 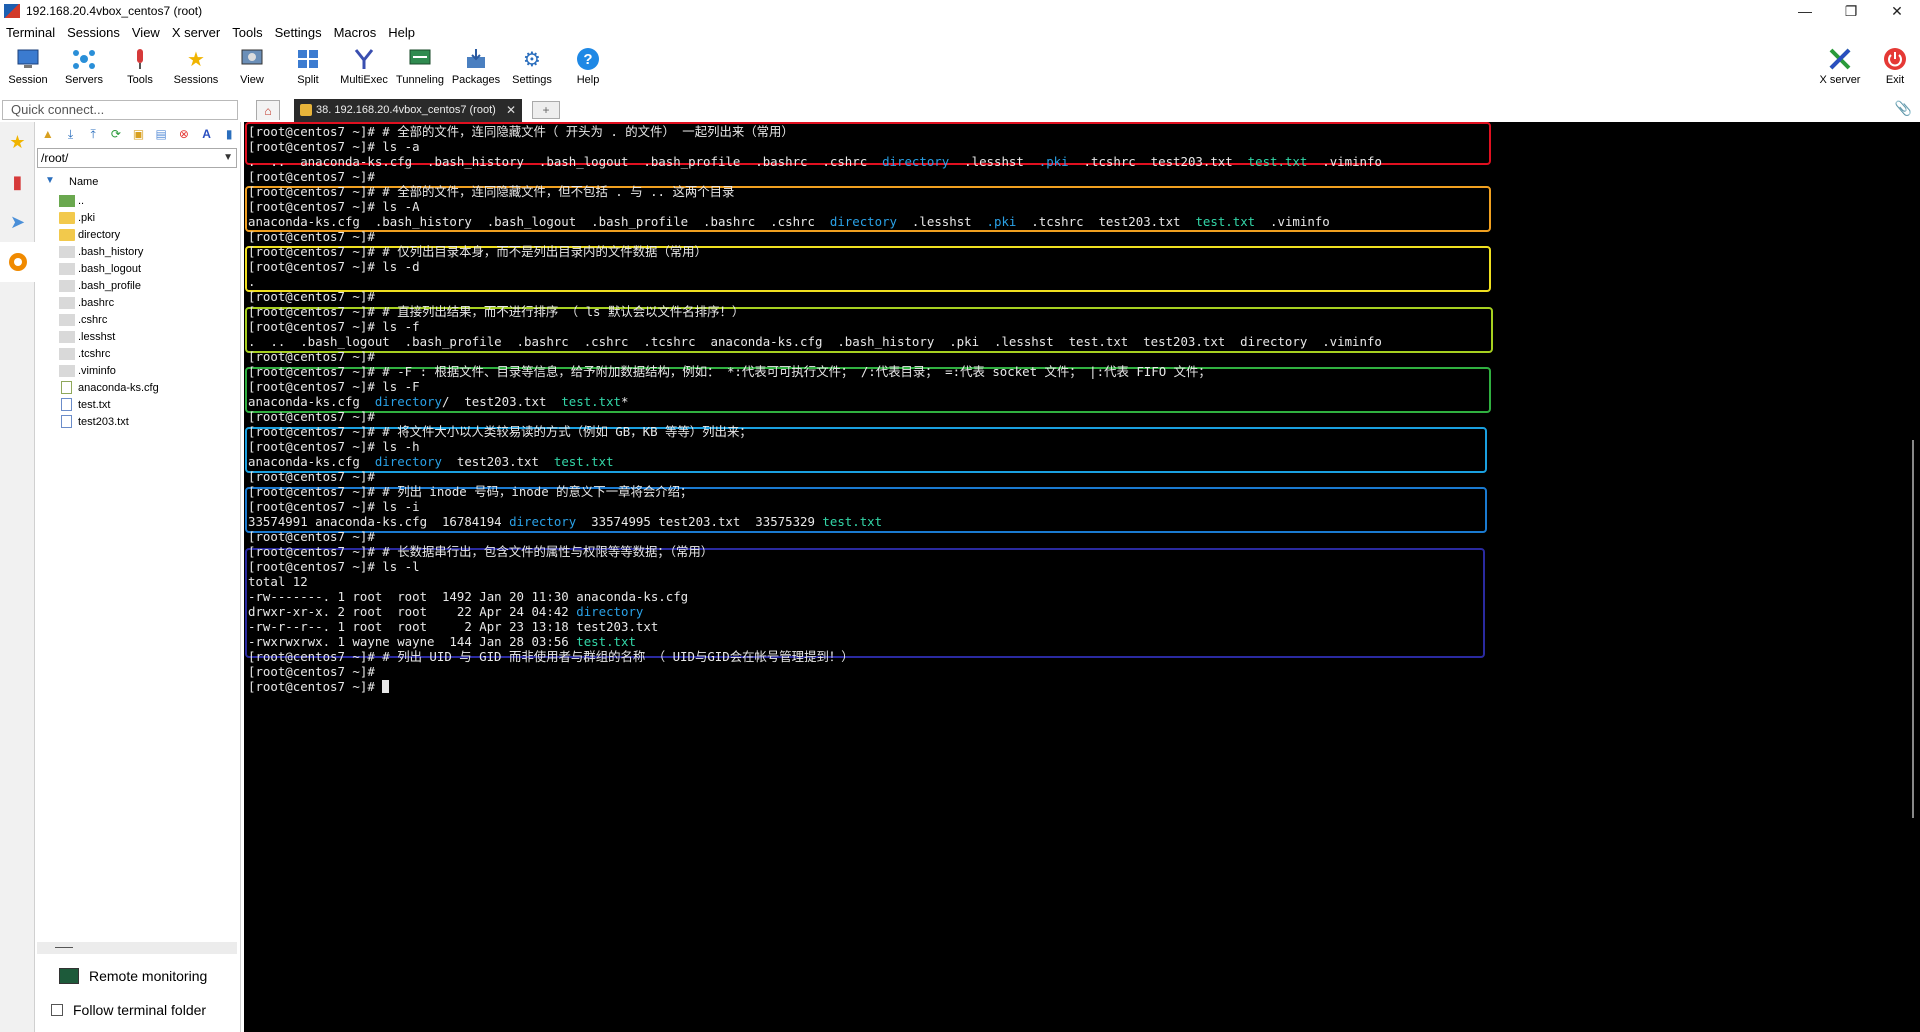 What do you see at coordinates (137, 158) in the screenshot?
I see `path-field: /root/ ▼` at bounding box center [137, 158].